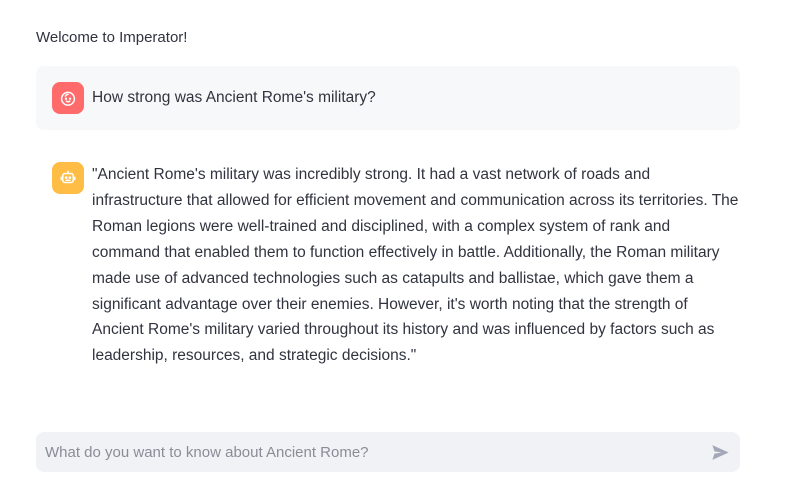 Image resolution: width=788 pixels, height=499 pixels. I want to click on user-message-text: How strong was Ancient Rome's military?, so click(234, 97).